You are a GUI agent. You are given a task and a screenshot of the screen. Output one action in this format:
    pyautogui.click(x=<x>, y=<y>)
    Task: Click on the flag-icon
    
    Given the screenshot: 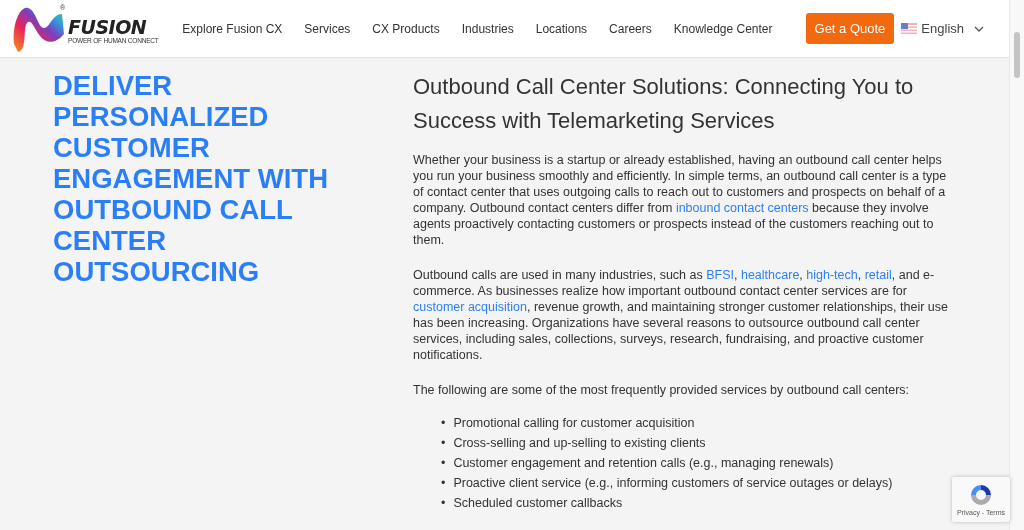 What is the action you would take?
    pyautogui.click(x=909, y=28)
    